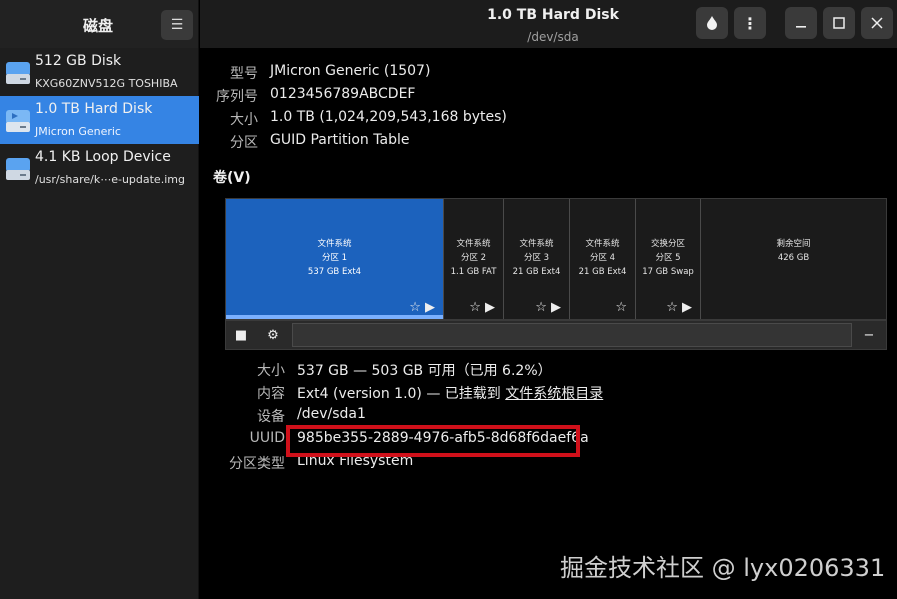 The image size is (897, 599). What do you see at coordinates (554, 394) in the screenshot?
I see `mount-point-link: 文件系统根目录` at bounding box center [554, 394].